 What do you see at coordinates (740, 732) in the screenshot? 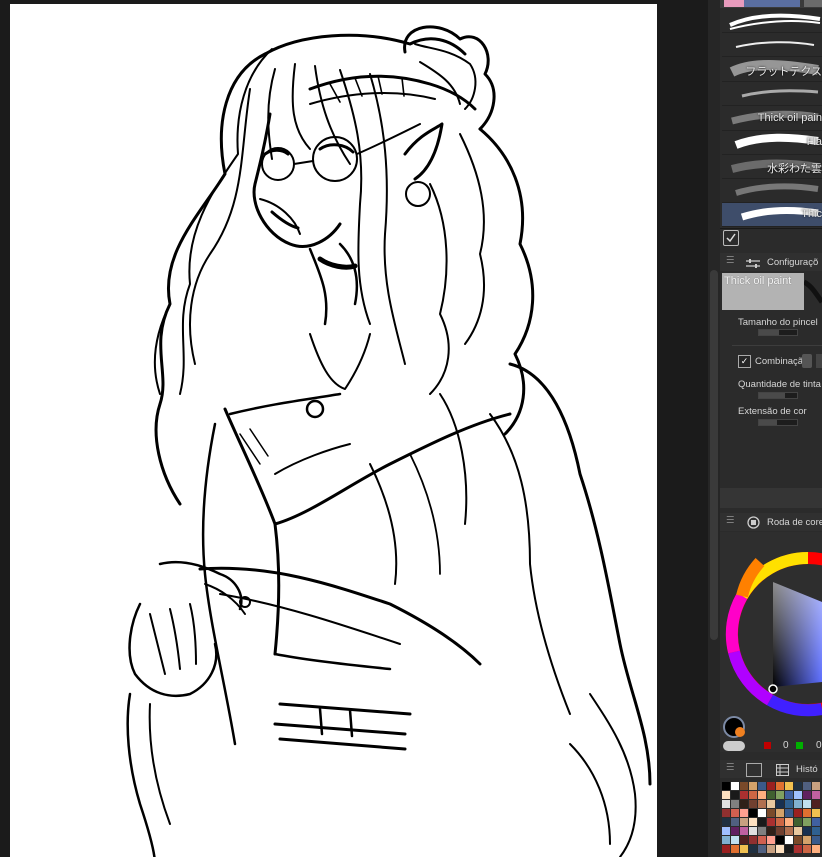
I see `sub-color-chip` at bounding box center [740, 732].